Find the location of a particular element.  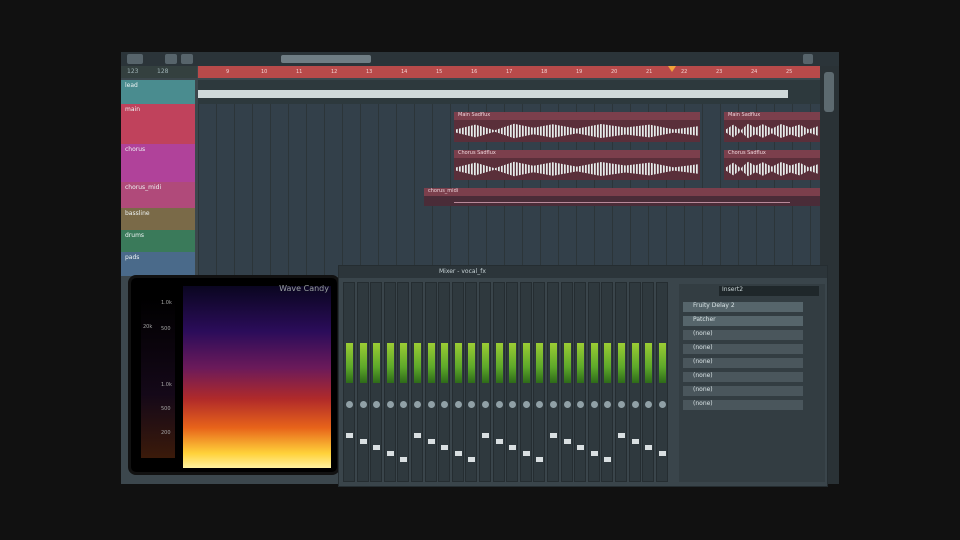

tool-button is located at coordinates (187, 59).